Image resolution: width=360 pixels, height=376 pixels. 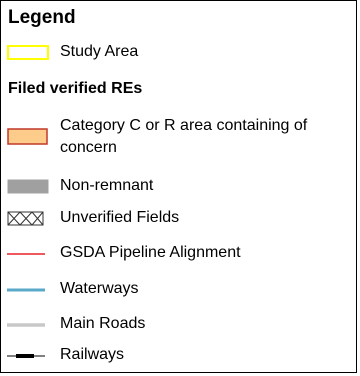 What do you see at coordinates (26, 325) in the screenshot?
I see `grey-line-icon` at bounding box center [26, 325].